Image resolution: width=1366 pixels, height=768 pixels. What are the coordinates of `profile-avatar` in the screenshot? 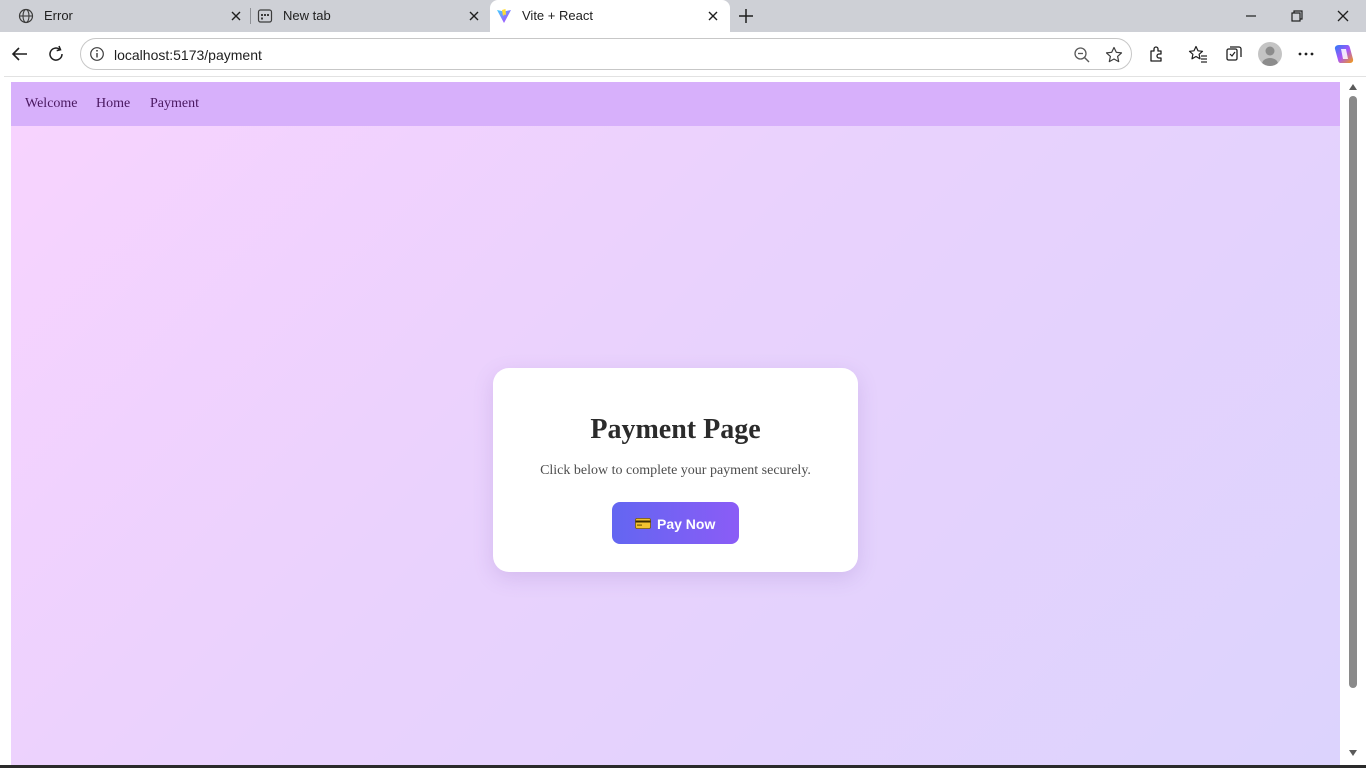 It's located at (1270, 54).